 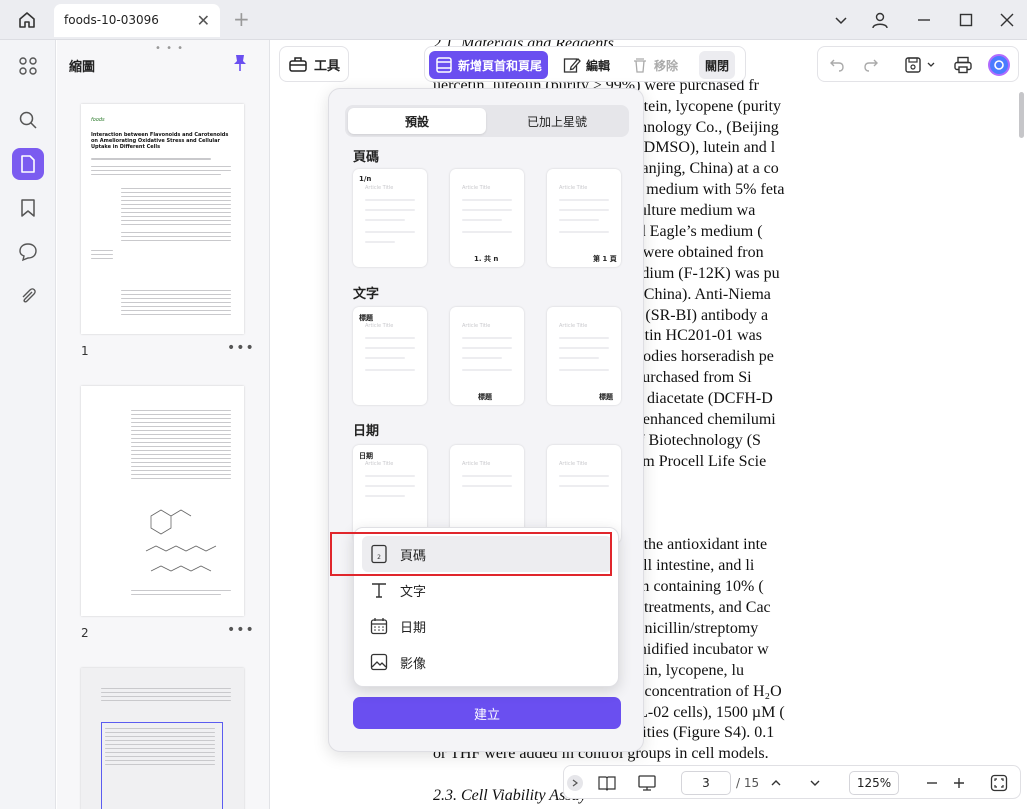 I want to click on next-page-button, so click(x=815, y=783).